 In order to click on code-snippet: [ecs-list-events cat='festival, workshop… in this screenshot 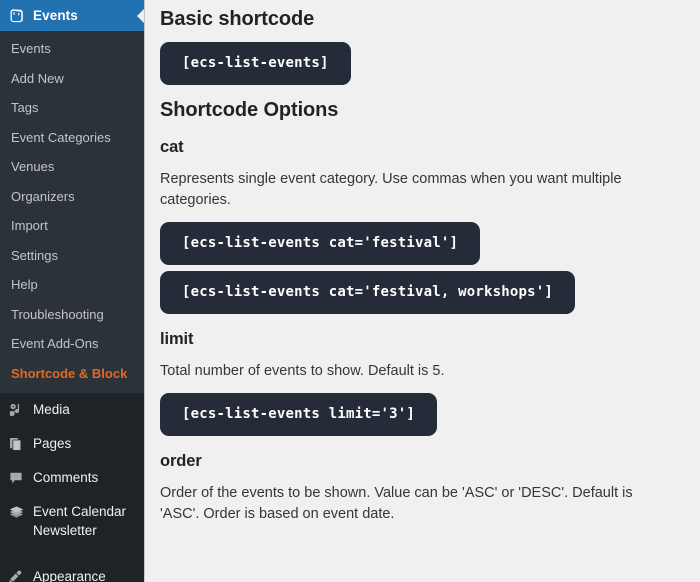, I will do `click(368, 292)`.